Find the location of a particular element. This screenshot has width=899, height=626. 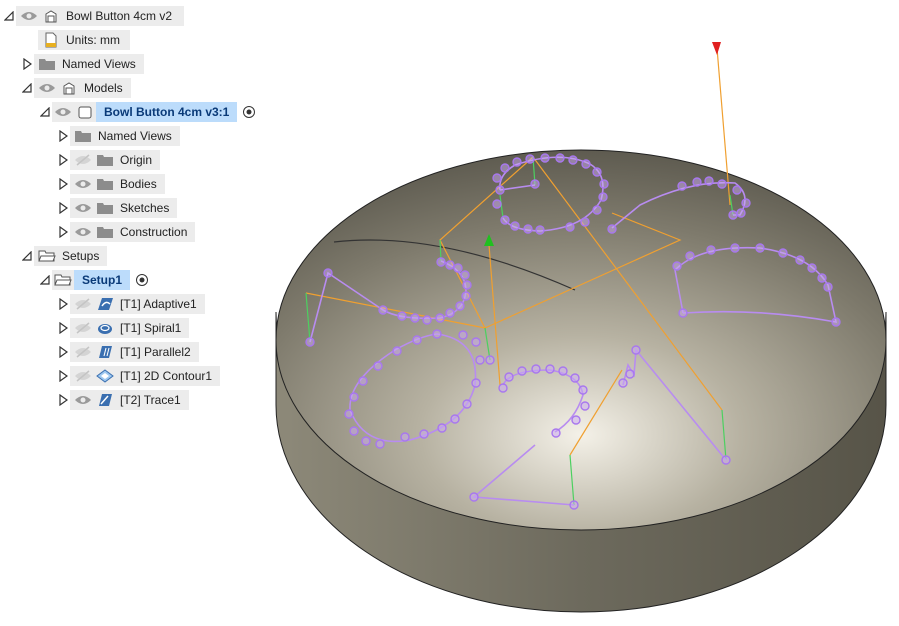

tree-row-operation: [T1] Spiral1 is located at coordinates (123, 328).